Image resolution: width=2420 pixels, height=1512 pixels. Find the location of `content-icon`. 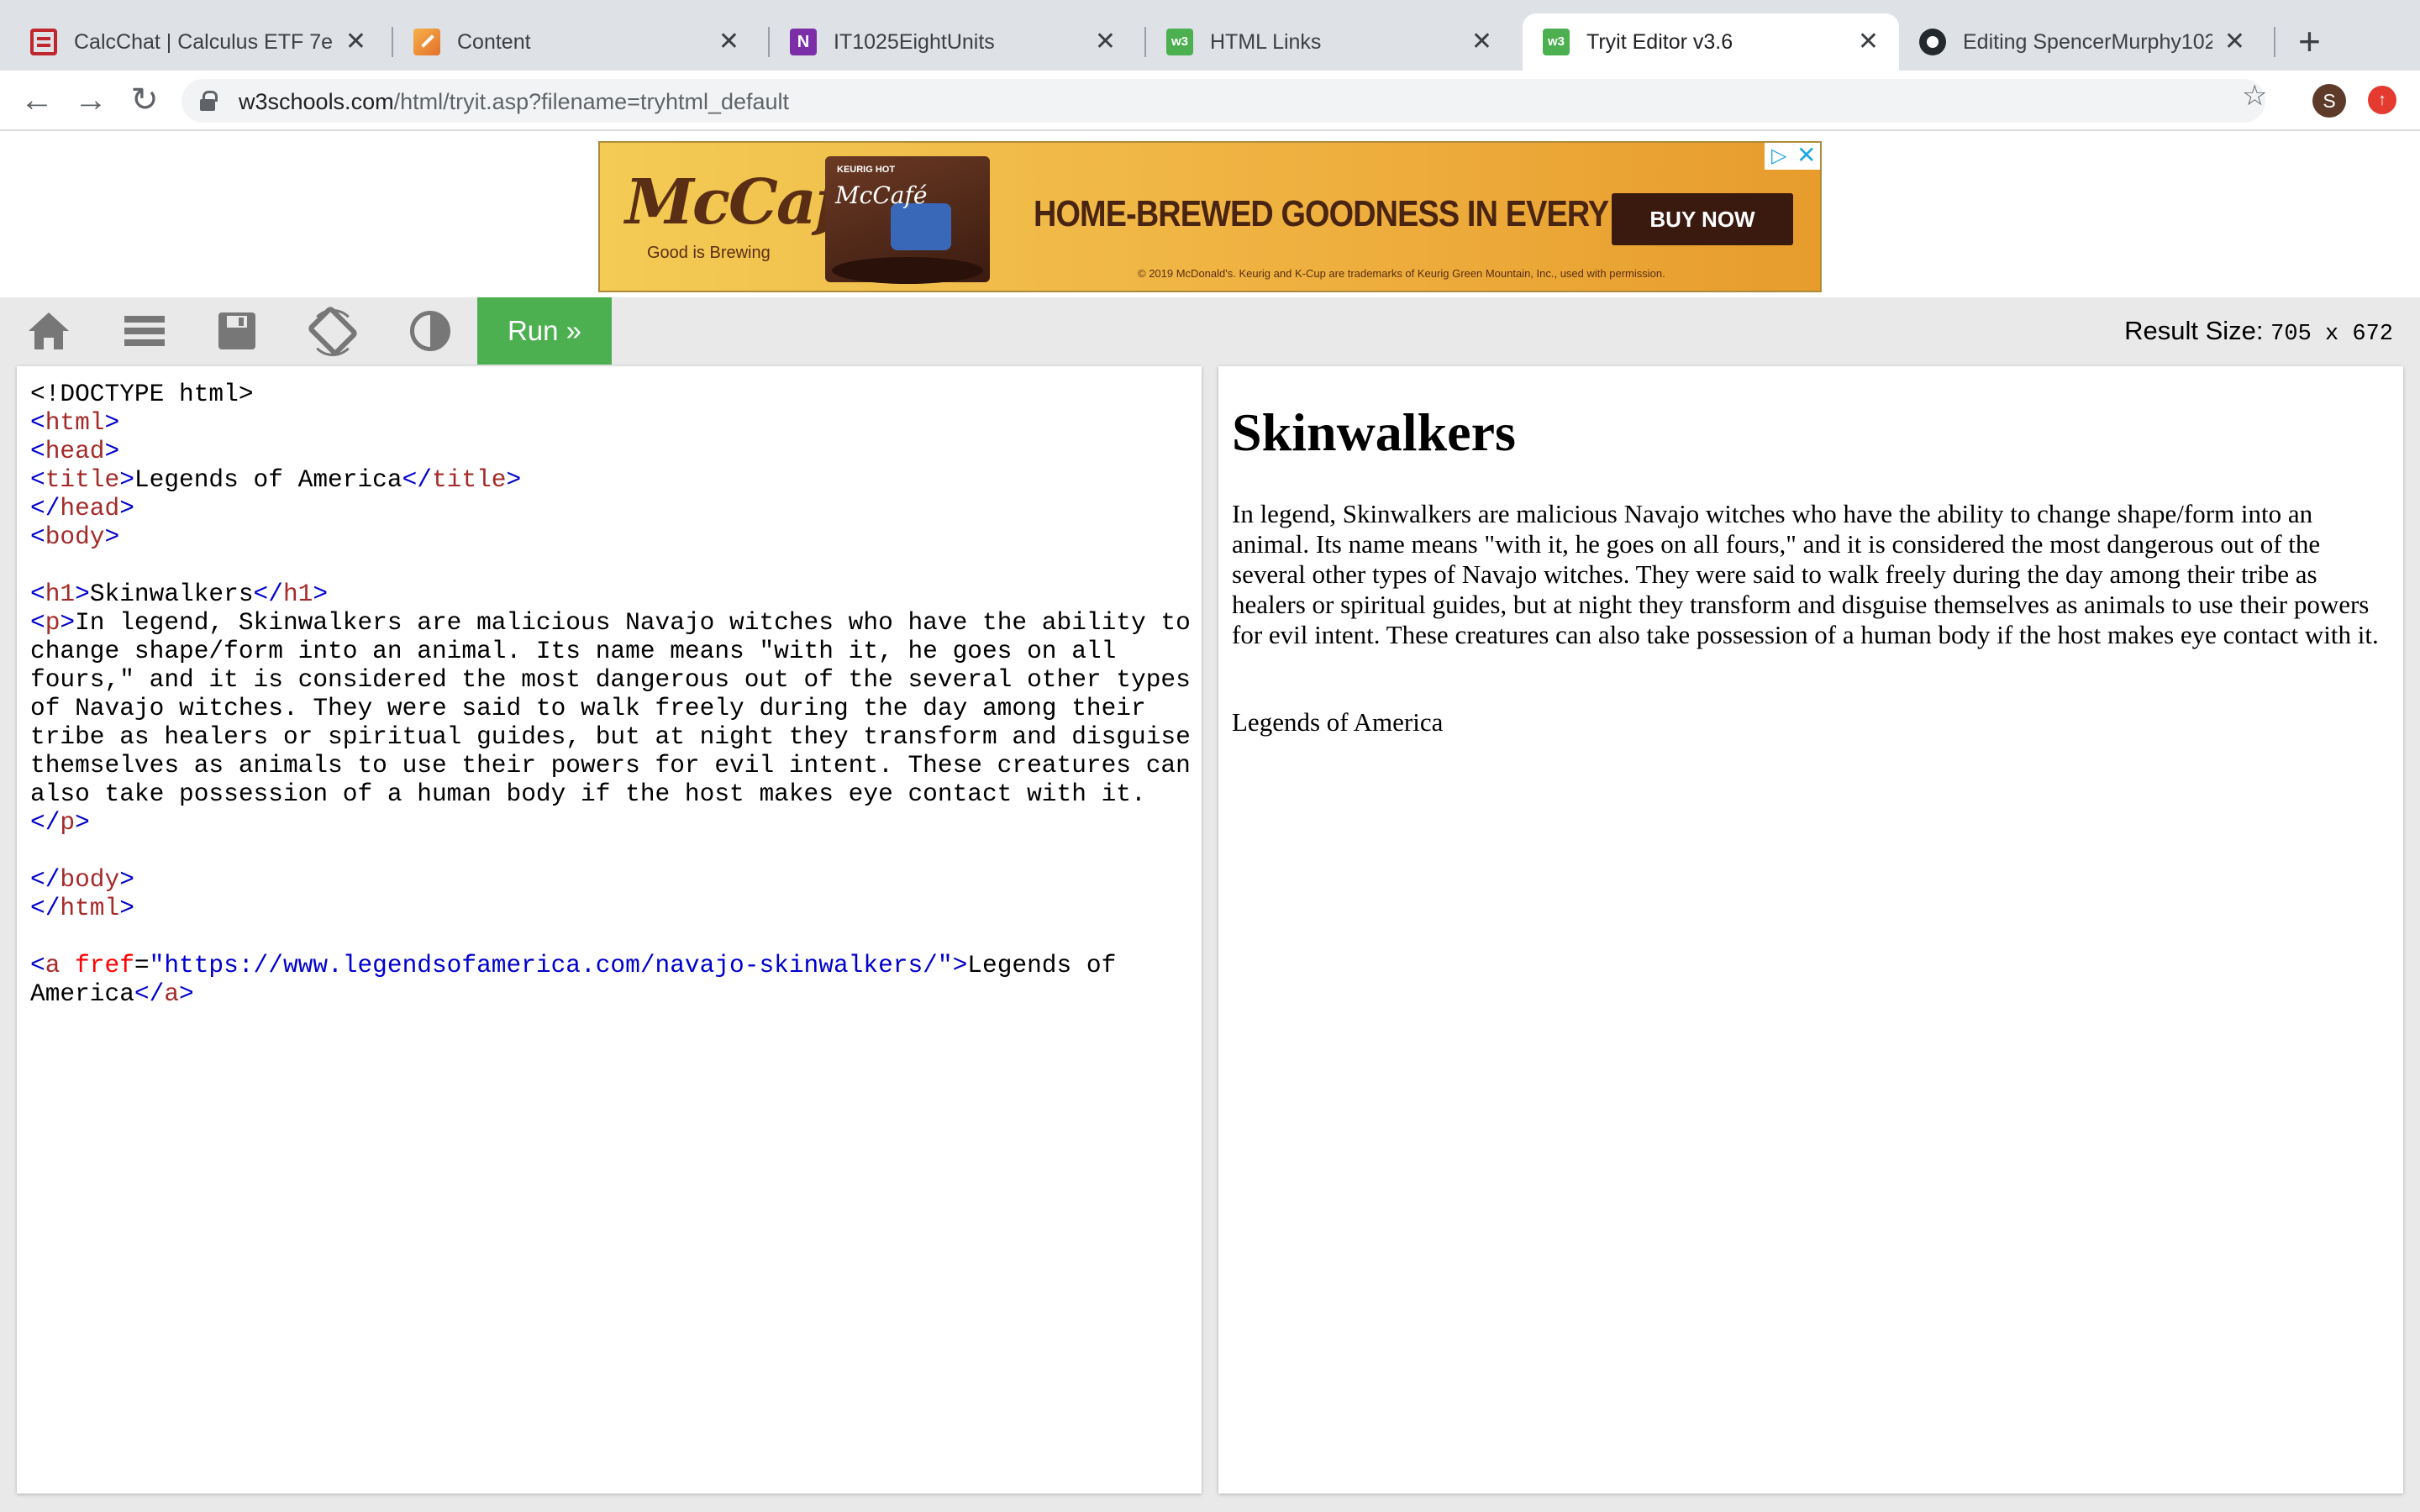

content-icon is located at coordinates (427, 42).